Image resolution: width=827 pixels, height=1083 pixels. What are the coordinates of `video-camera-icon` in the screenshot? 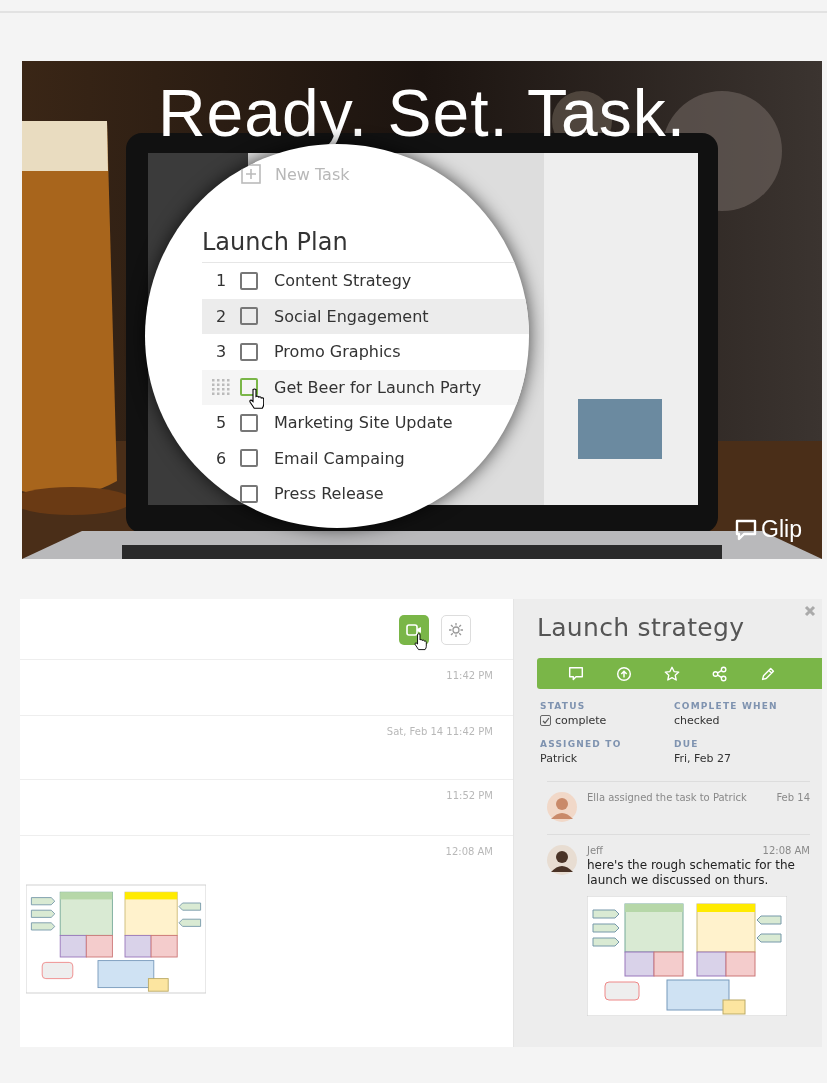 It's located at (414, 630).